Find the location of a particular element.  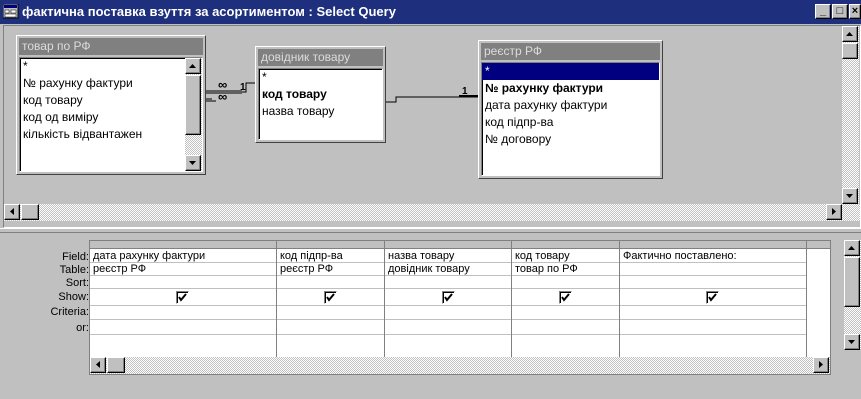

grid-column: дата рахунку фактури реєстр РФ is located at coordinates (183, 299).